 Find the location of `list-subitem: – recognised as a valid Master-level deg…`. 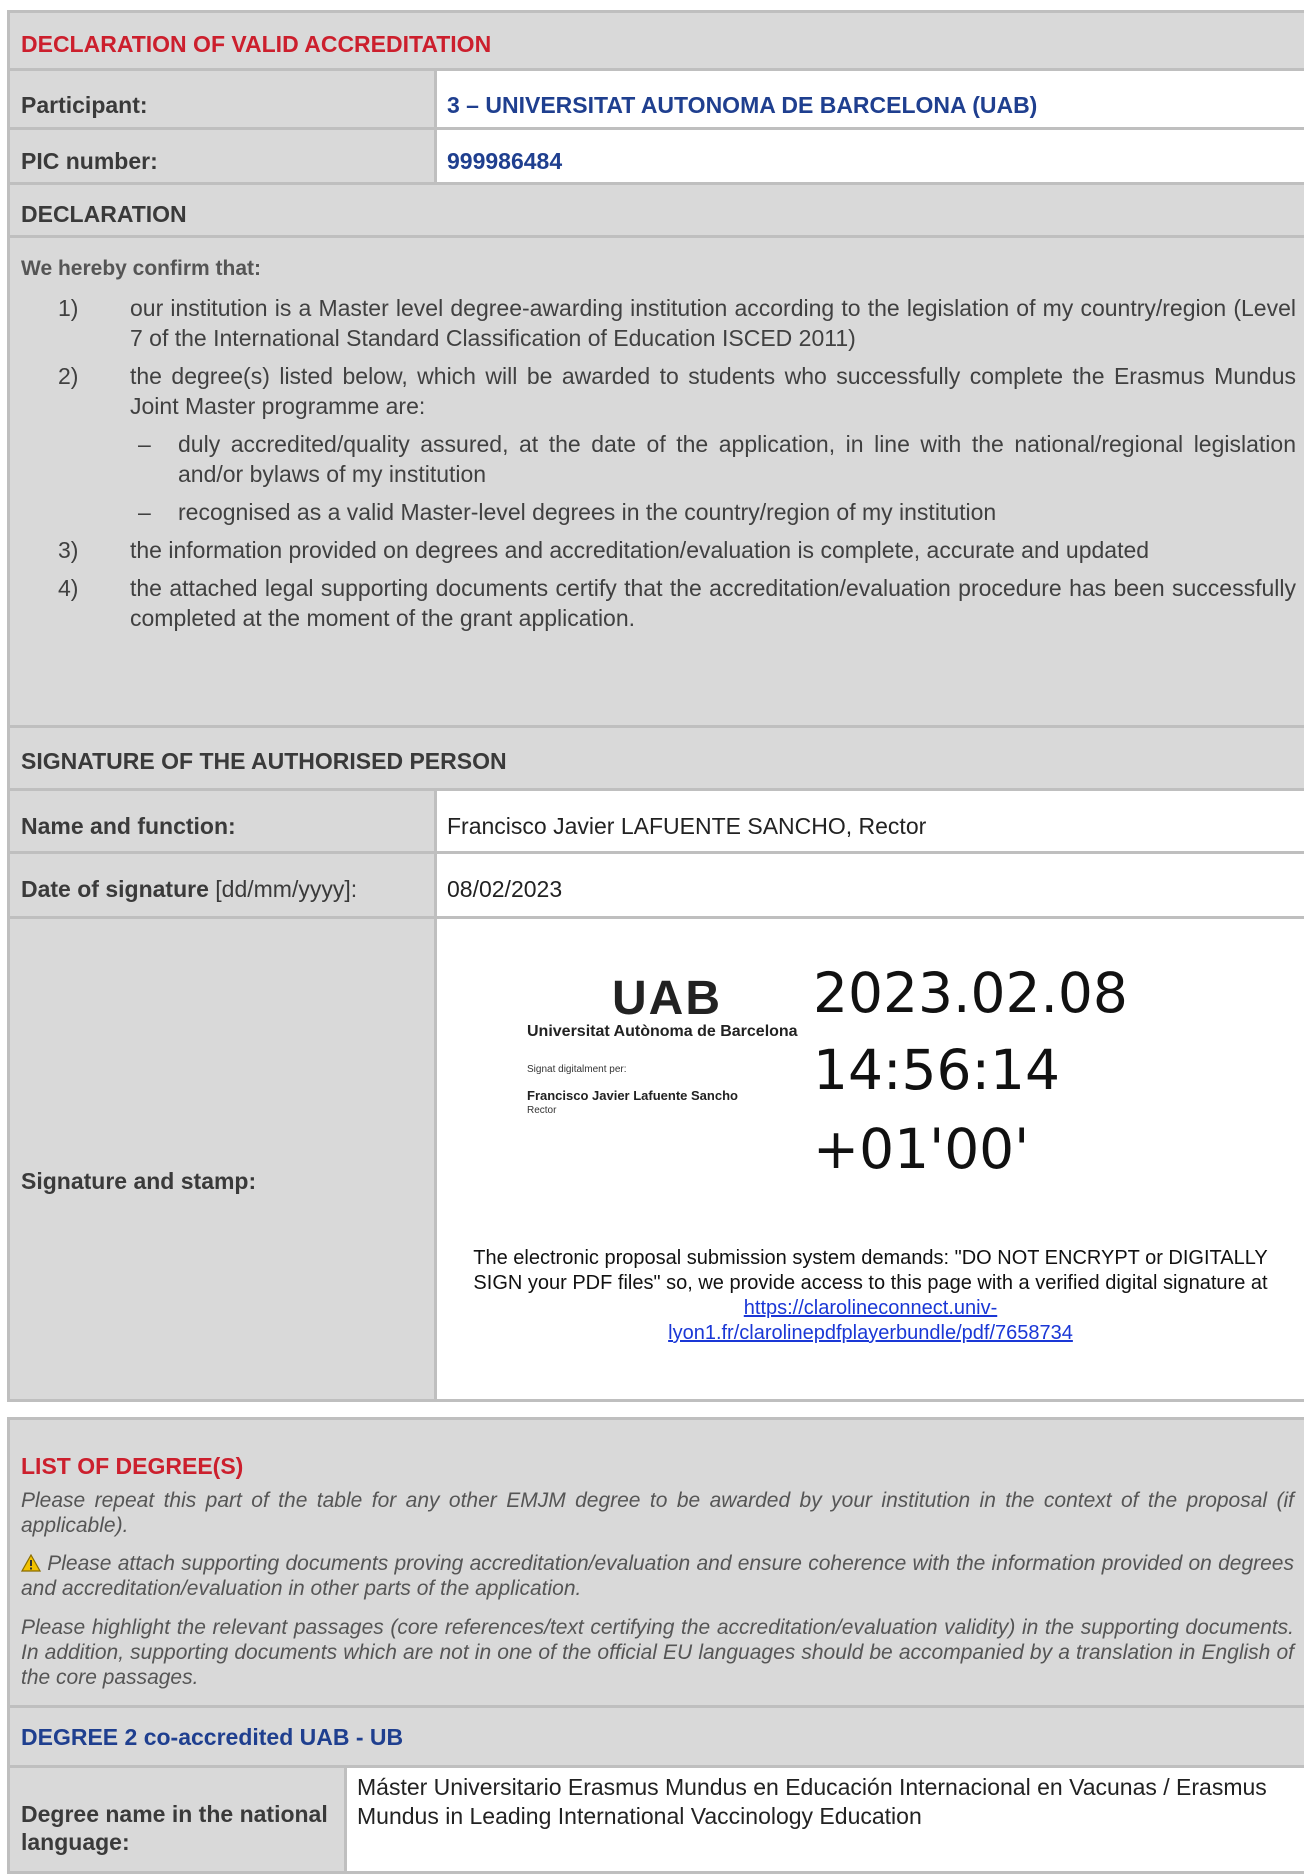

list-subitem: – recognised as a valid Master-level deg… is located at coordinates (567, 512).